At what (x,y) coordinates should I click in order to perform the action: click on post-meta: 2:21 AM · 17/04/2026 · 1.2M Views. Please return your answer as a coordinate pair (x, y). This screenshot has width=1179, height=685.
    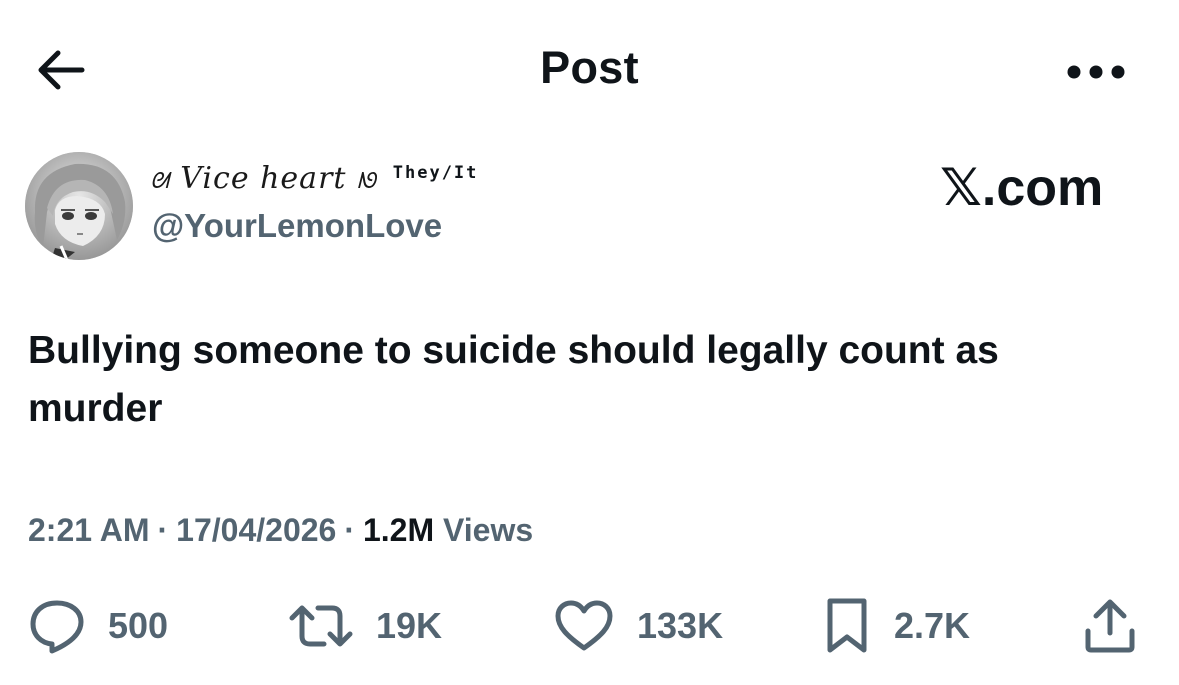
    Looking at the image, I should click on (280, 530).